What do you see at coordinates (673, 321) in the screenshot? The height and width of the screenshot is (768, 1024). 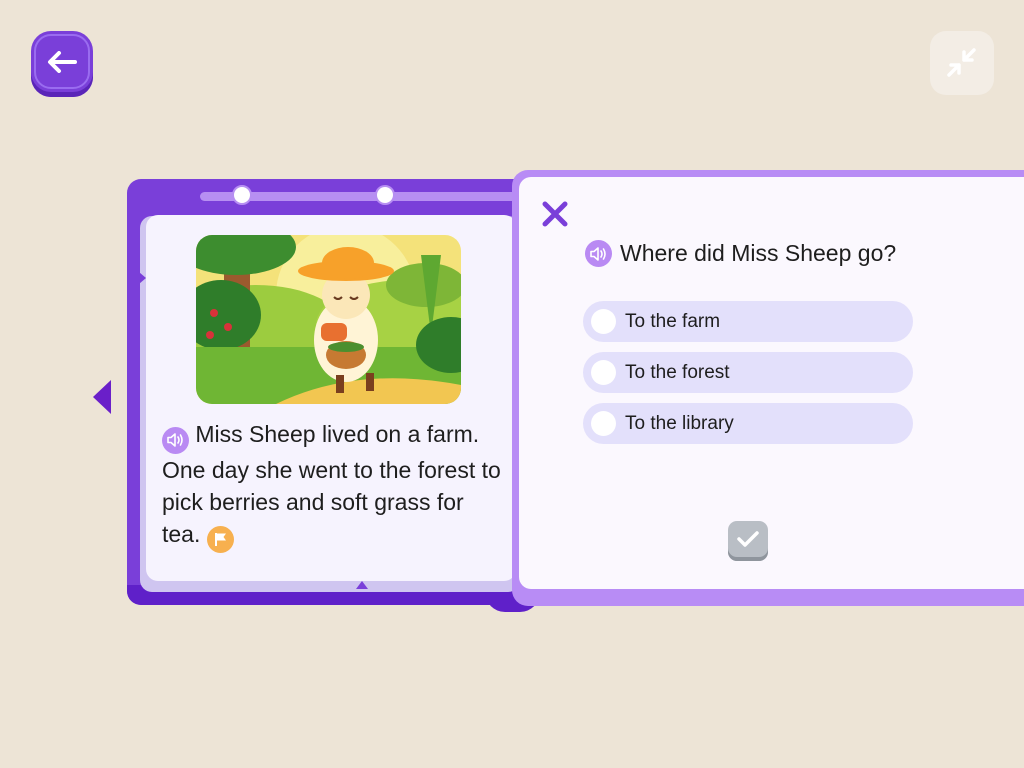 I see `answer-label: To the farm` at bounding box center [673, 321].